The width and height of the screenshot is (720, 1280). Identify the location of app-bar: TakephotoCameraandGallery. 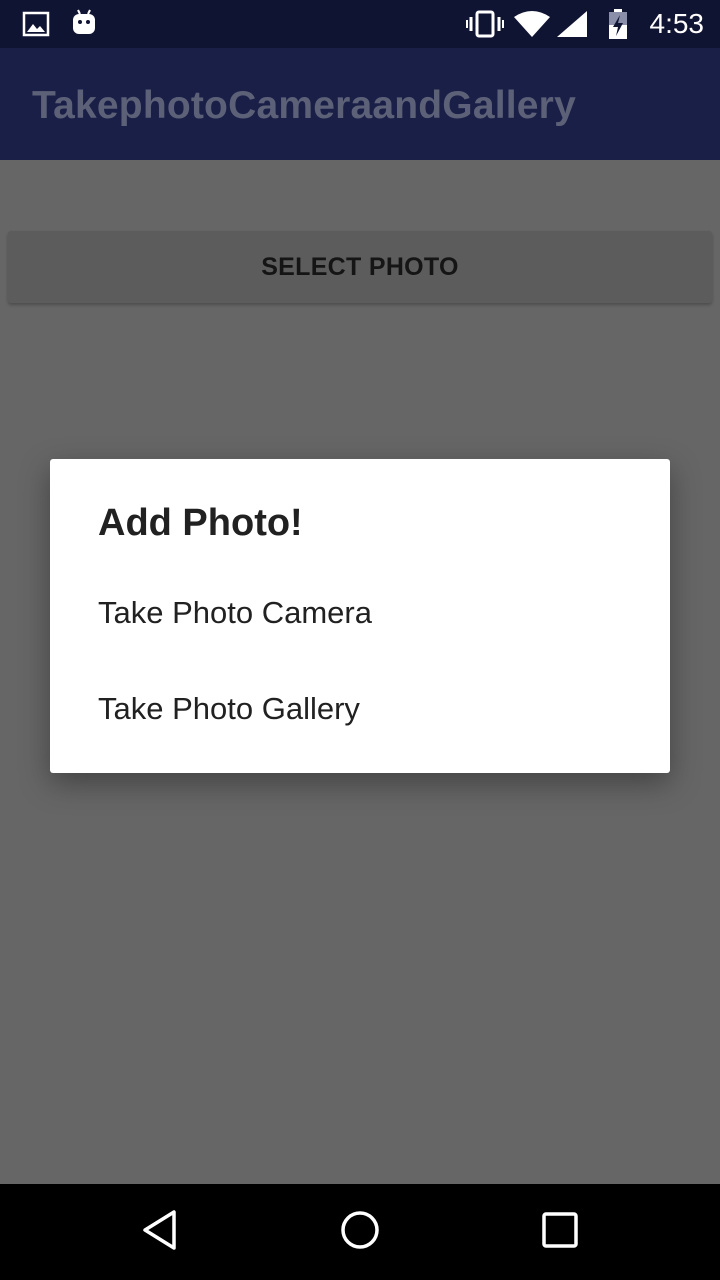
(360, 104).